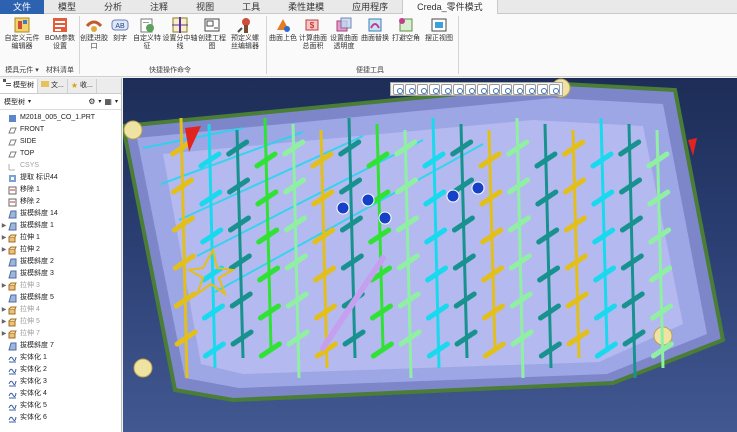 This screenshot has height=432, width=737. I want to click on star-icon: ★, so click(74, 85).